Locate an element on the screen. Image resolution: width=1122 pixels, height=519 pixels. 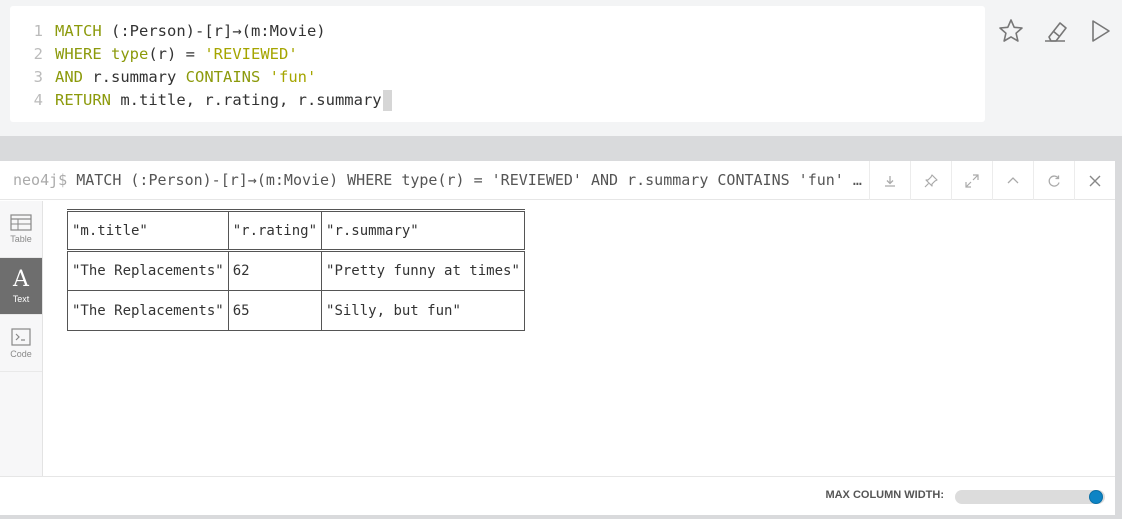
table-cell: 62 is located at coordinates (275, 270).